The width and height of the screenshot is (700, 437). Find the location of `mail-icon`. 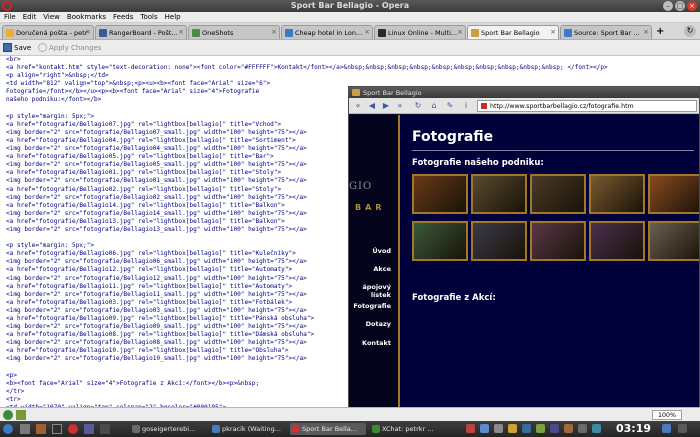

mail-icon is located at coordinates (10, 33).